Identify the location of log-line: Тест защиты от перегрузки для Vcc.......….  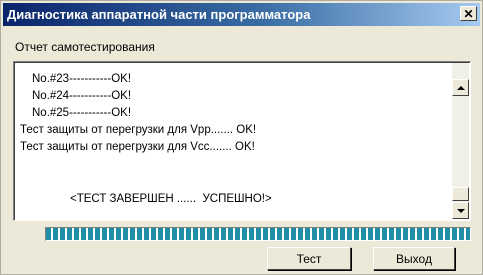
(137, 147).